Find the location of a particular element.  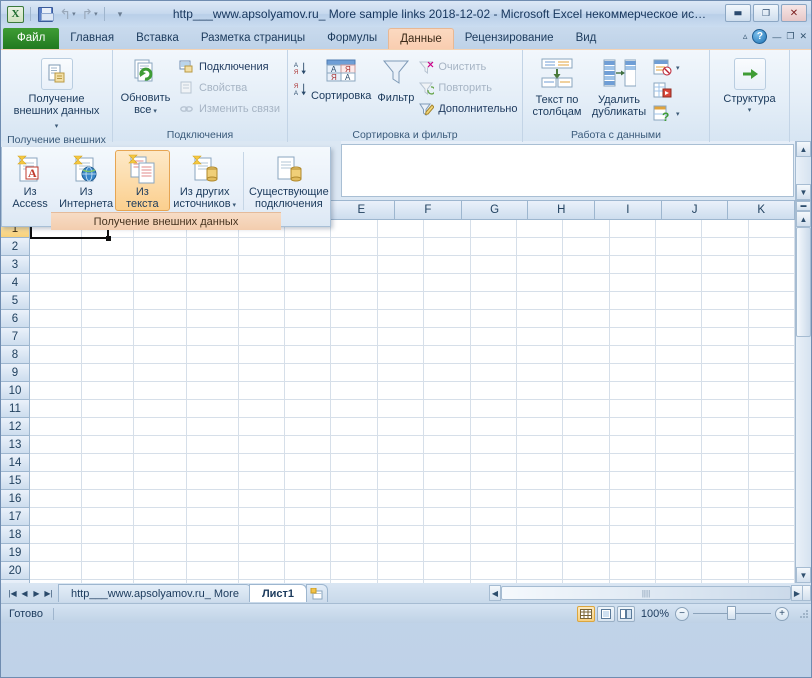

row-header-20: 20 is located at coordinates (15, 571).